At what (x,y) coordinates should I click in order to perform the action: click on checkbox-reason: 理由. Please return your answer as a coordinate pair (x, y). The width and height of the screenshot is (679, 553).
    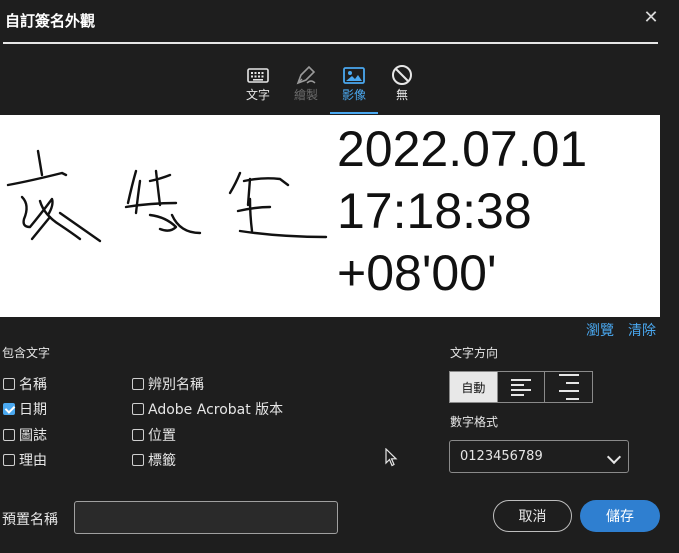
    Looking at the image, I should click on (25, 460).